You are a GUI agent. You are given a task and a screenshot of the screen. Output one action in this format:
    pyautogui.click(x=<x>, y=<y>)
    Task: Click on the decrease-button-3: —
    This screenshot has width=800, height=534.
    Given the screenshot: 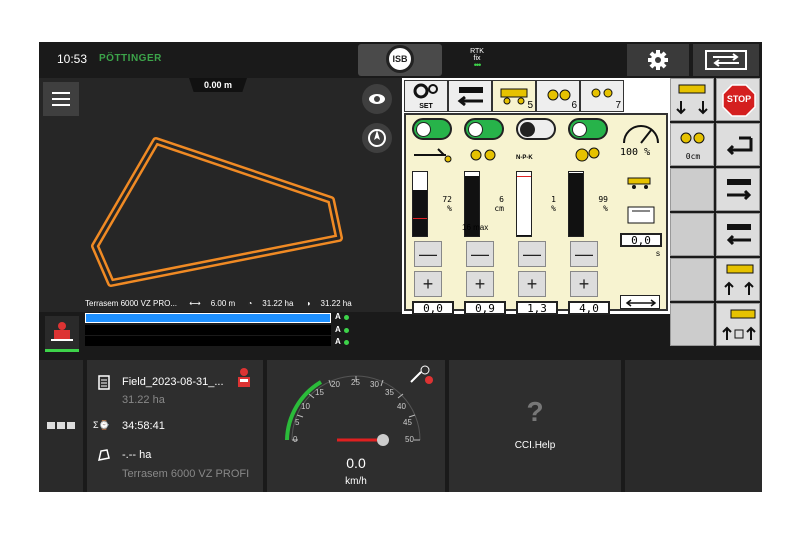 What is the action you would take?
    pyautogui.click(x=532, y=254)
    